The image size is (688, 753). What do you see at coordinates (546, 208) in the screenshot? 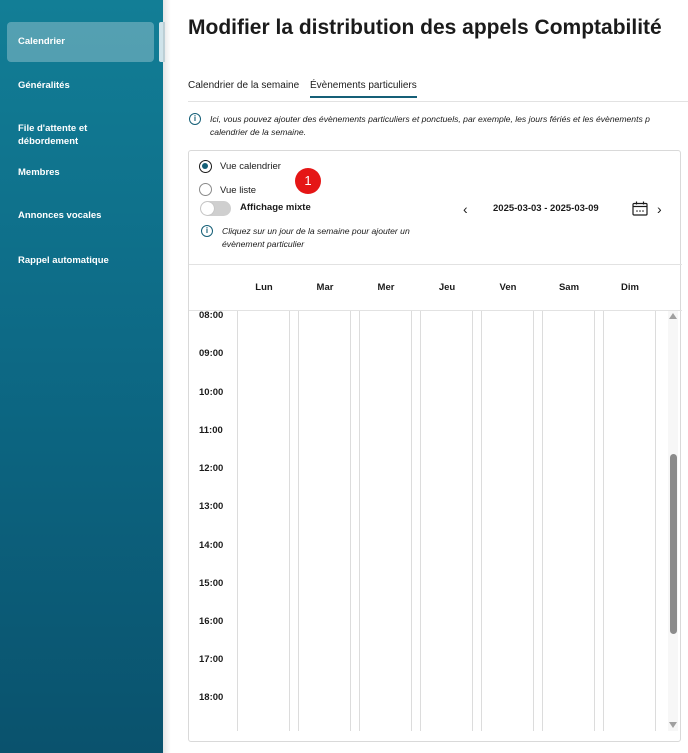
I see `date-range: 2025-03-03 - 2025-03-09` at bounding box center [546, 208].